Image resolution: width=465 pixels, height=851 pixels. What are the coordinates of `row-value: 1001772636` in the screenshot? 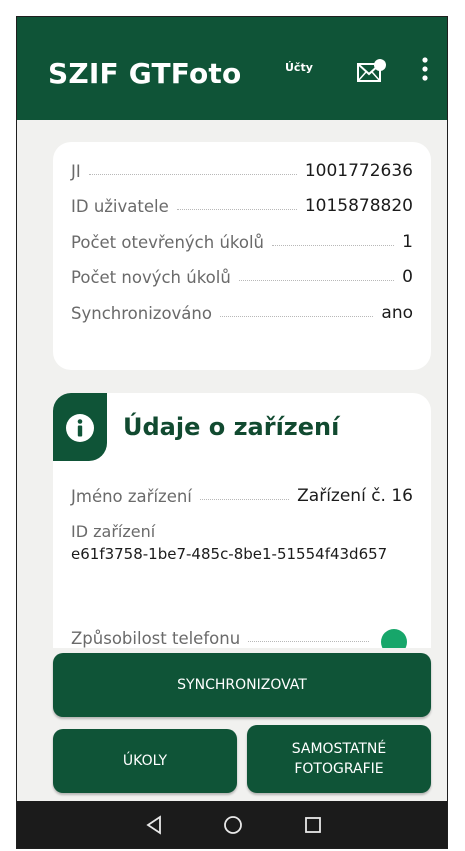 It's located at (358, 171).